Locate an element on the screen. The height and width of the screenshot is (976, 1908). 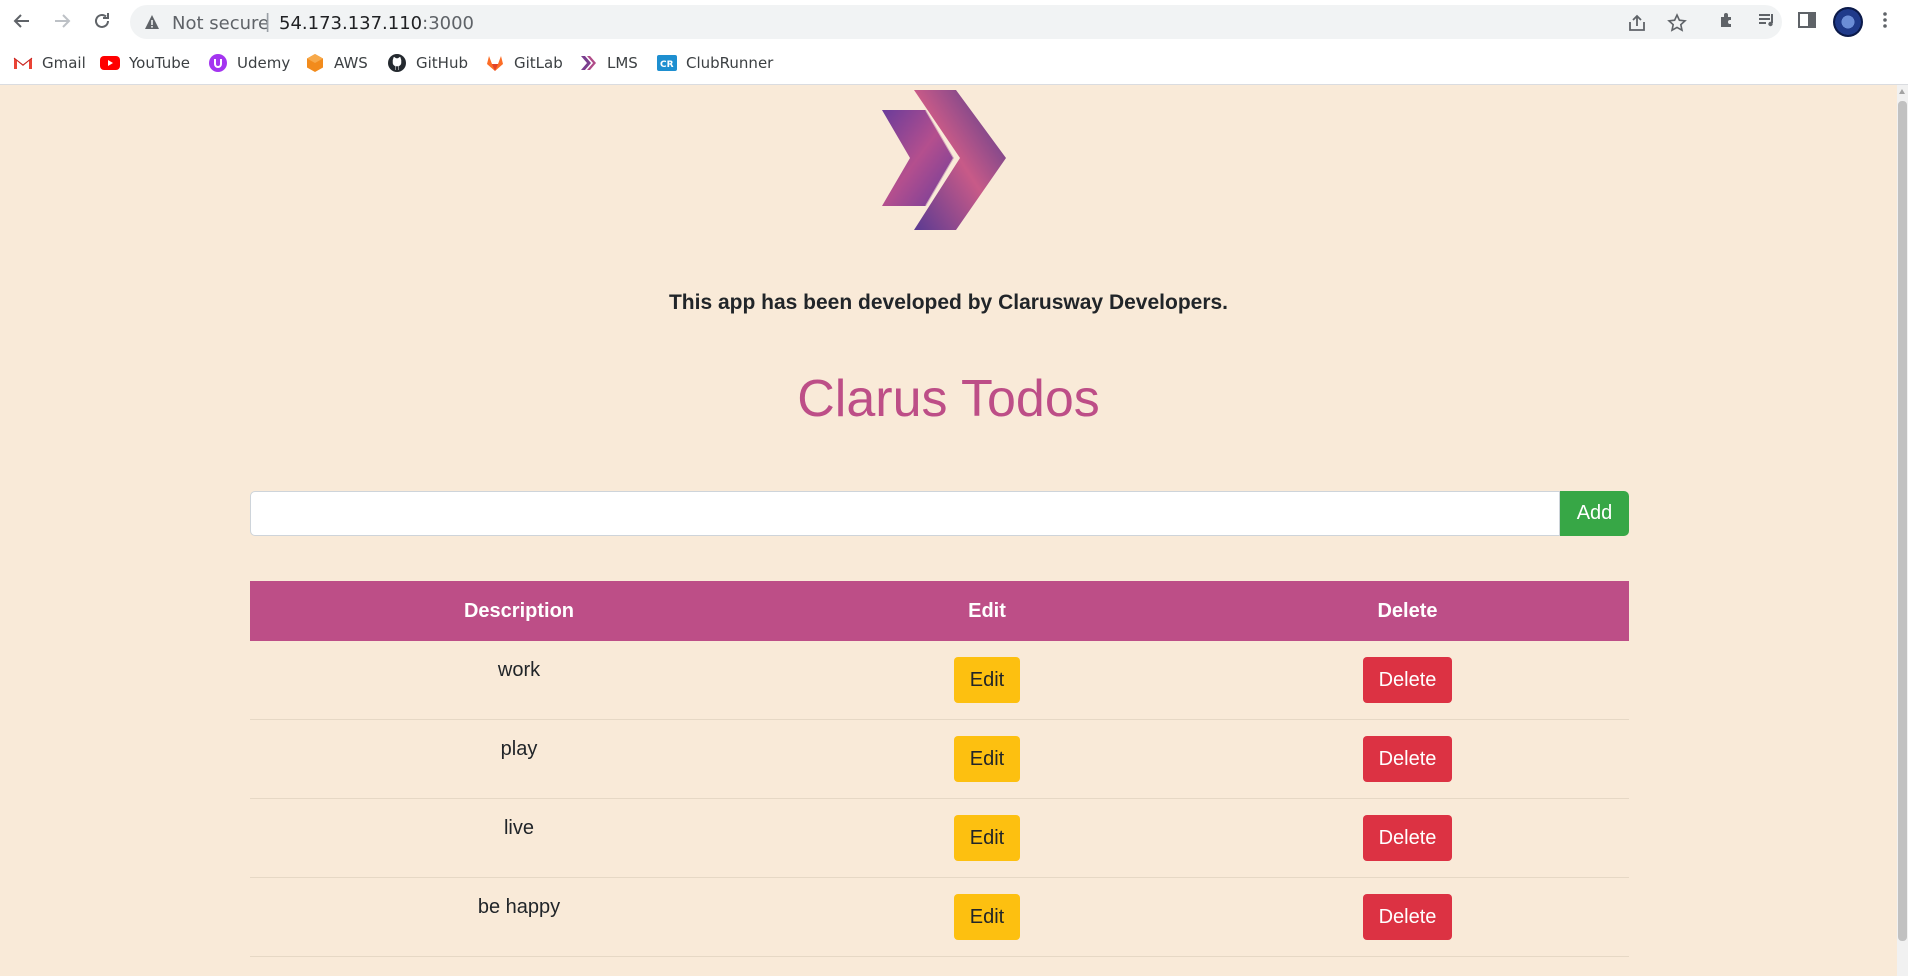
clubrunner-icon: CR is located at coordinates (667, 63).